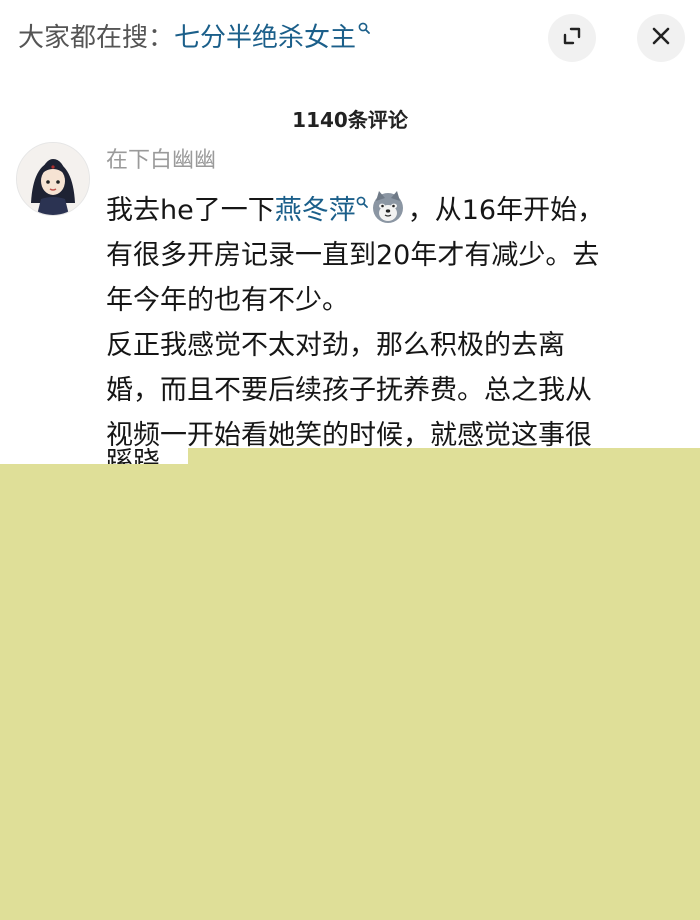 The width and height of the screenshot is (700, 920). Describe the element at coordinates (315, 210) in the screenshot. I see `mention-link: 燕冬萍` at that location.